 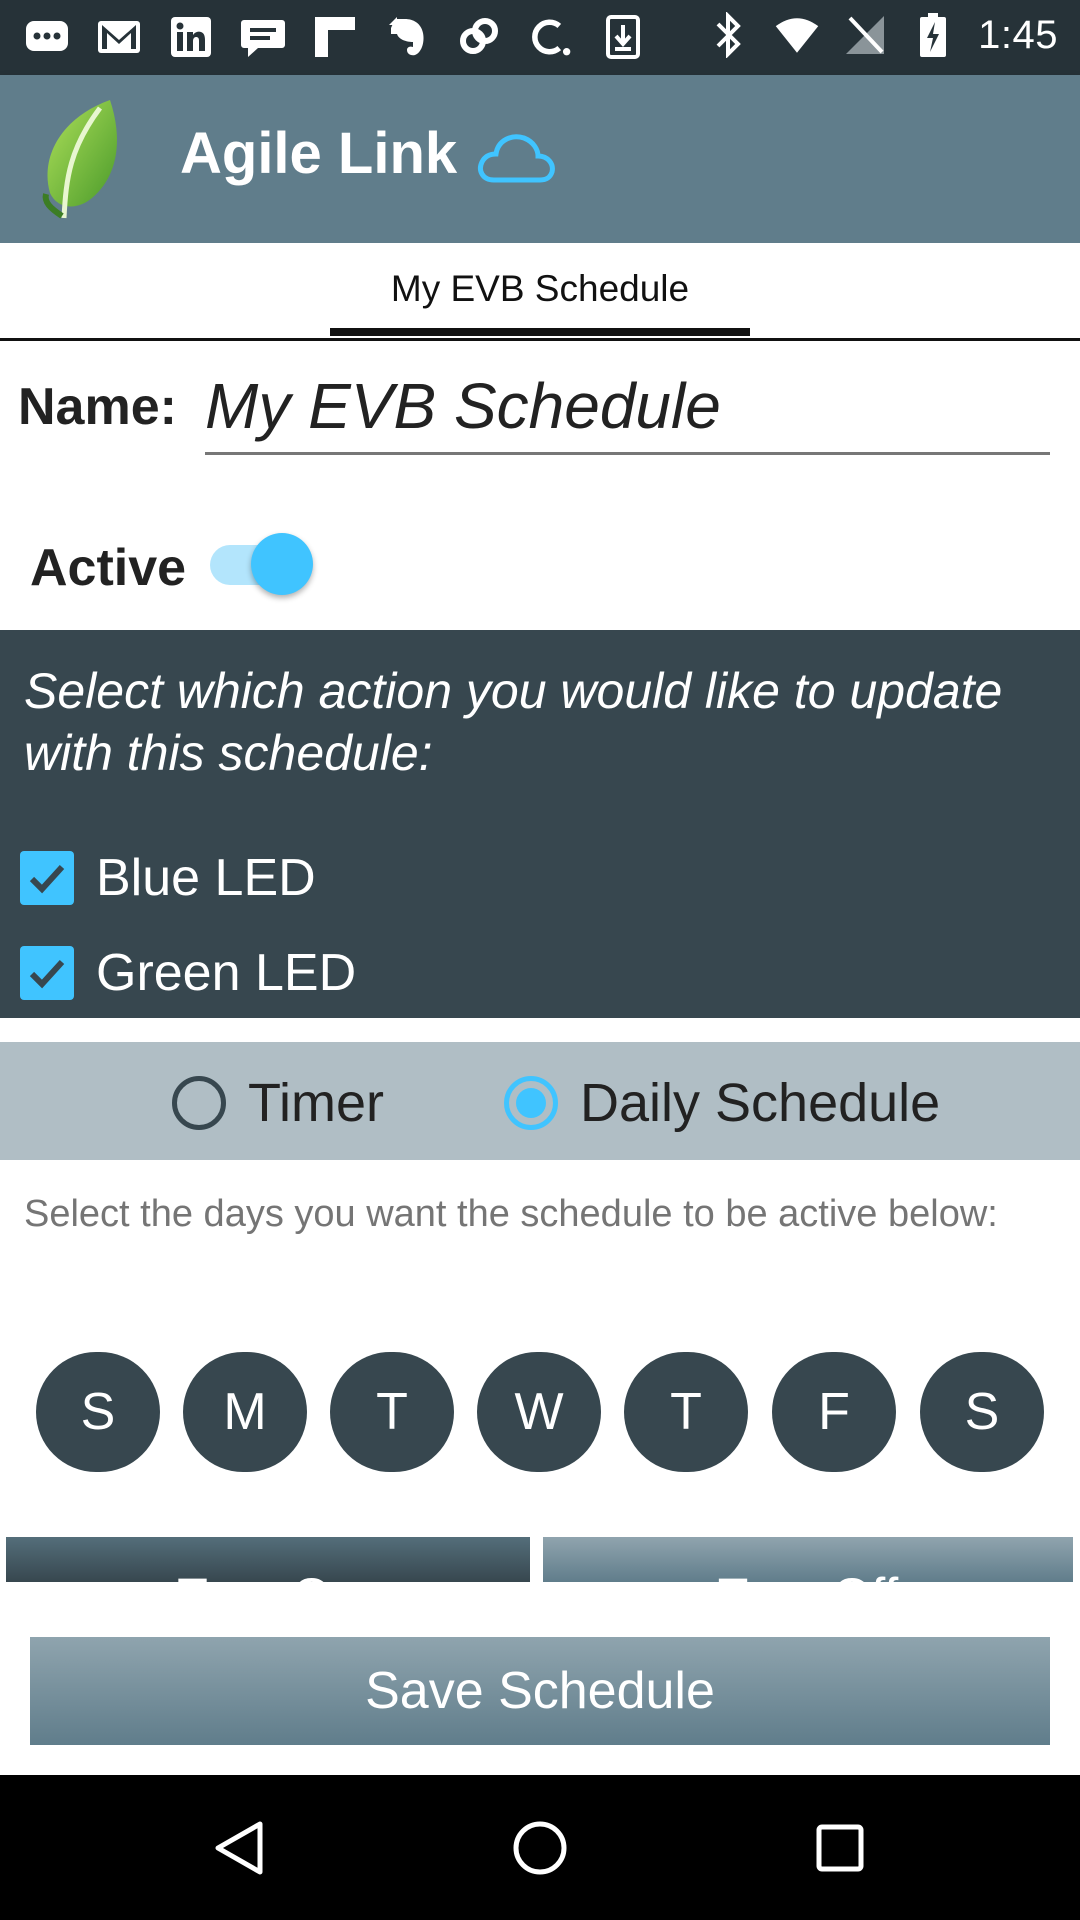 I want to click on c-app-icon, so click(x=551, y=37).